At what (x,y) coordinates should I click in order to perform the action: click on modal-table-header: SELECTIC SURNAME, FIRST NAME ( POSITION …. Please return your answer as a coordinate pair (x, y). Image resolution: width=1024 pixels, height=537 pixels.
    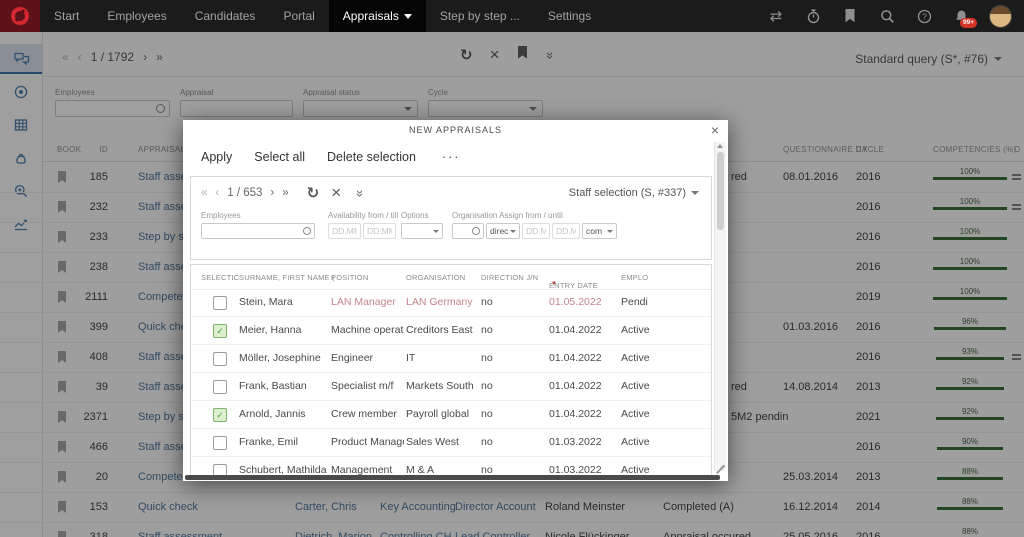
    Looking at the image, I should click on (451, 277).